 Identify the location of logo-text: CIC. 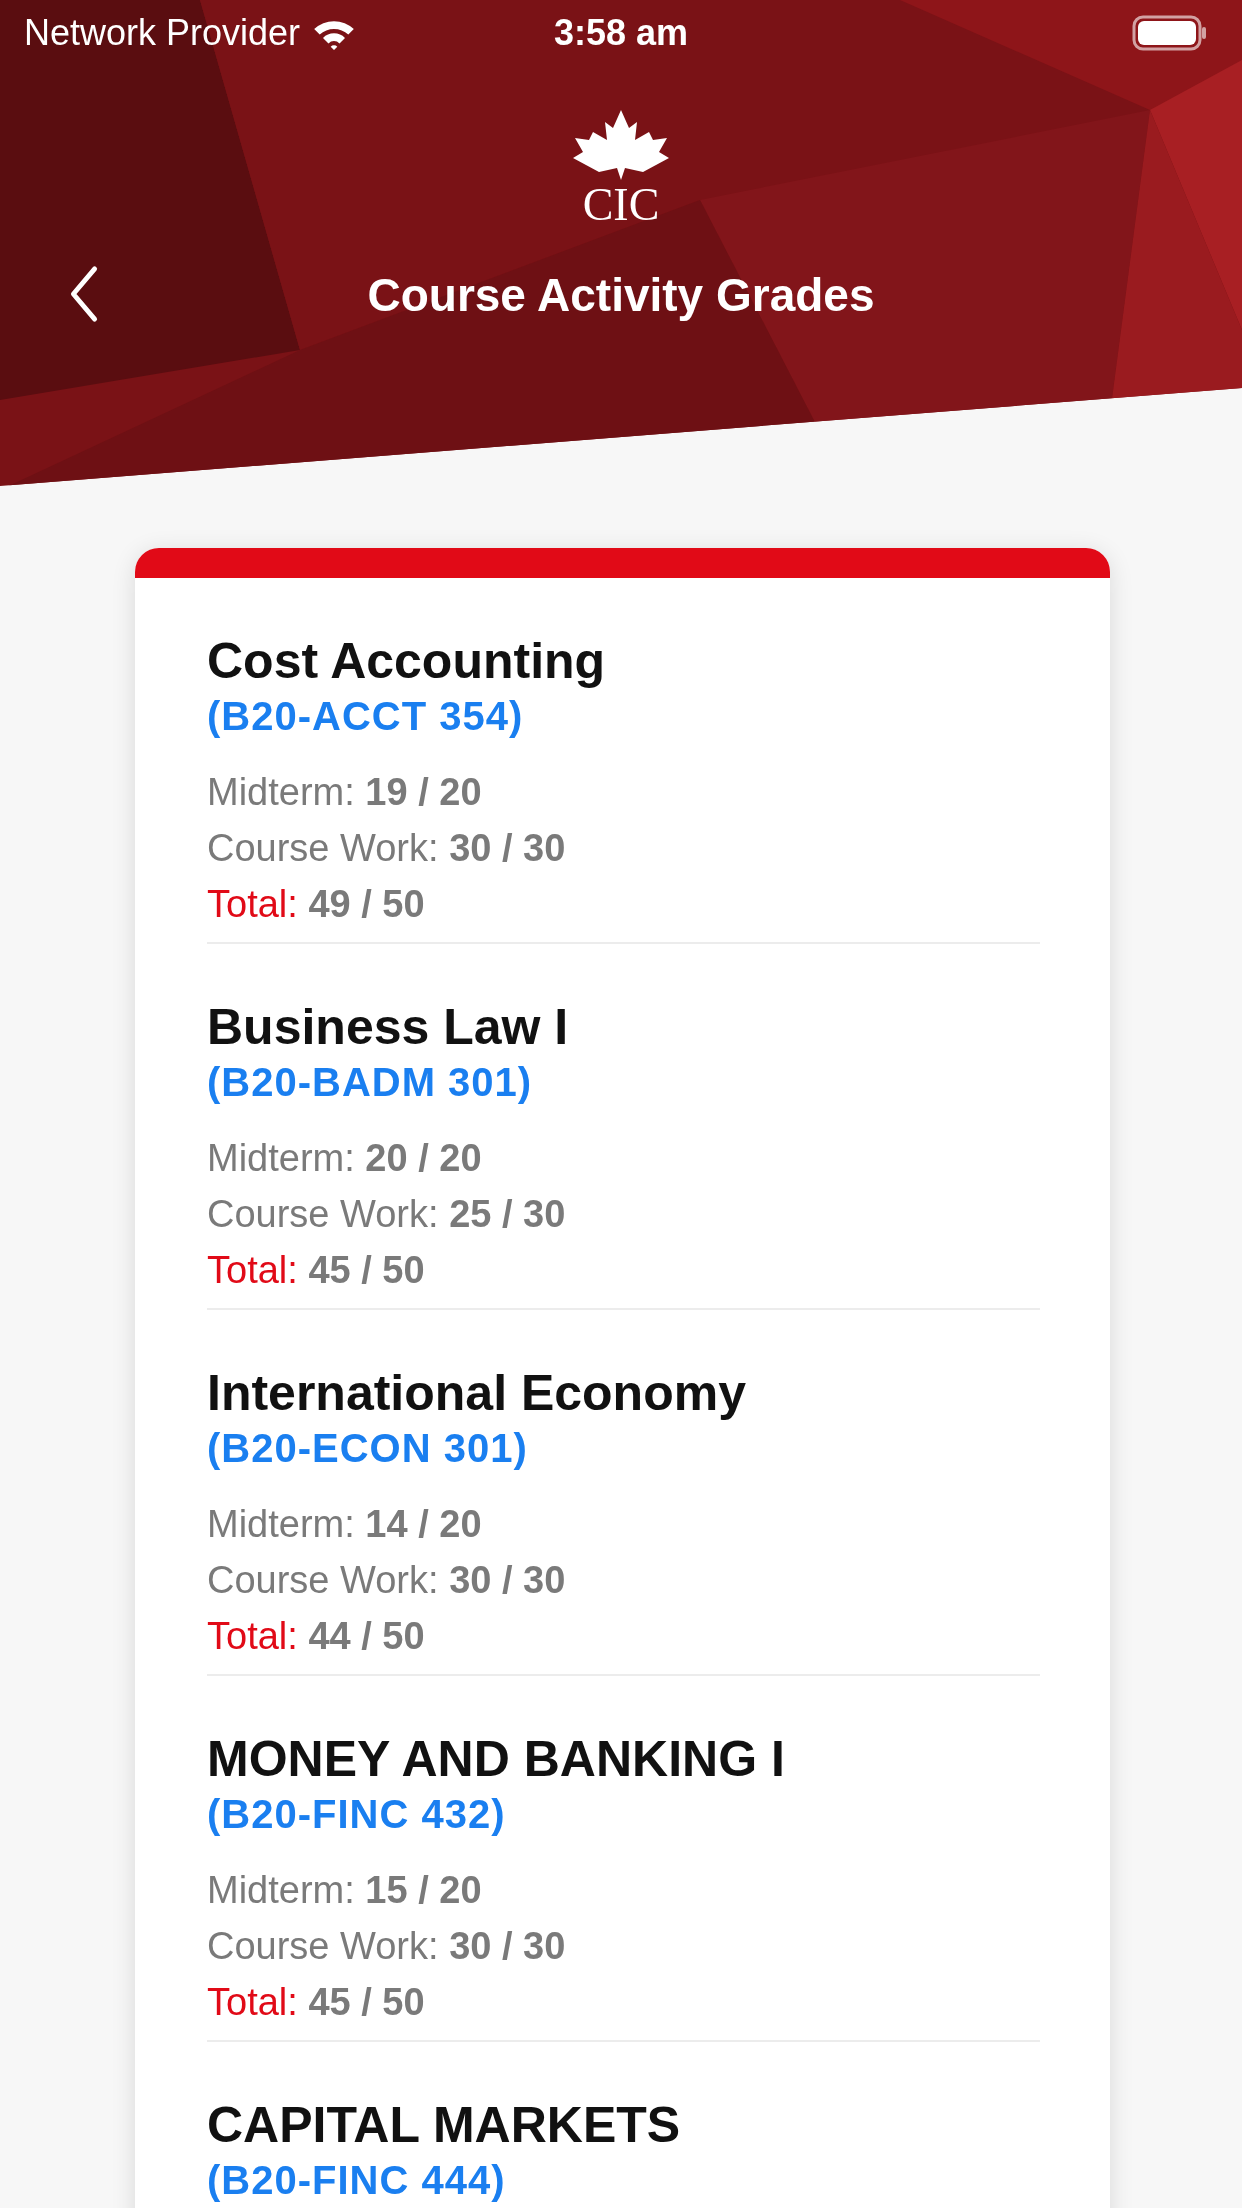
(621, 205).